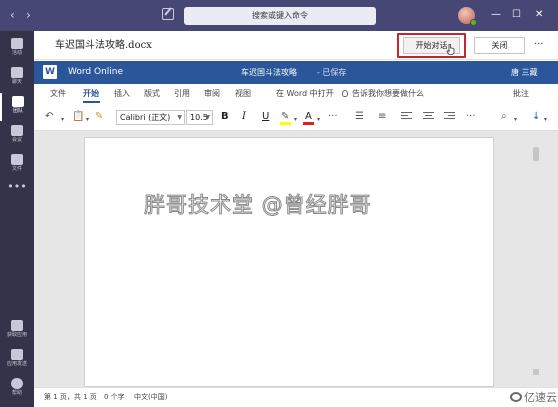 This screenshot has height=407, width=558. Describe the element at coordinates (99, 117) in the screenshot. I see `format-painter-icon: ✎` at that location.